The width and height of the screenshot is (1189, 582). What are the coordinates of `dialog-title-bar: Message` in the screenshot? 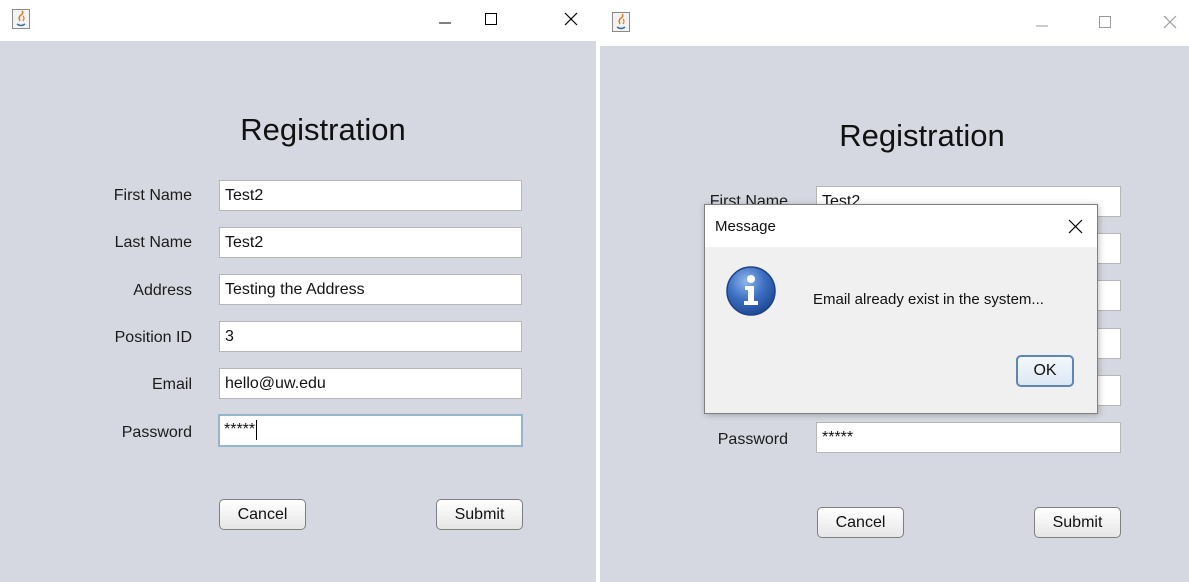 It's located at (901, 226).